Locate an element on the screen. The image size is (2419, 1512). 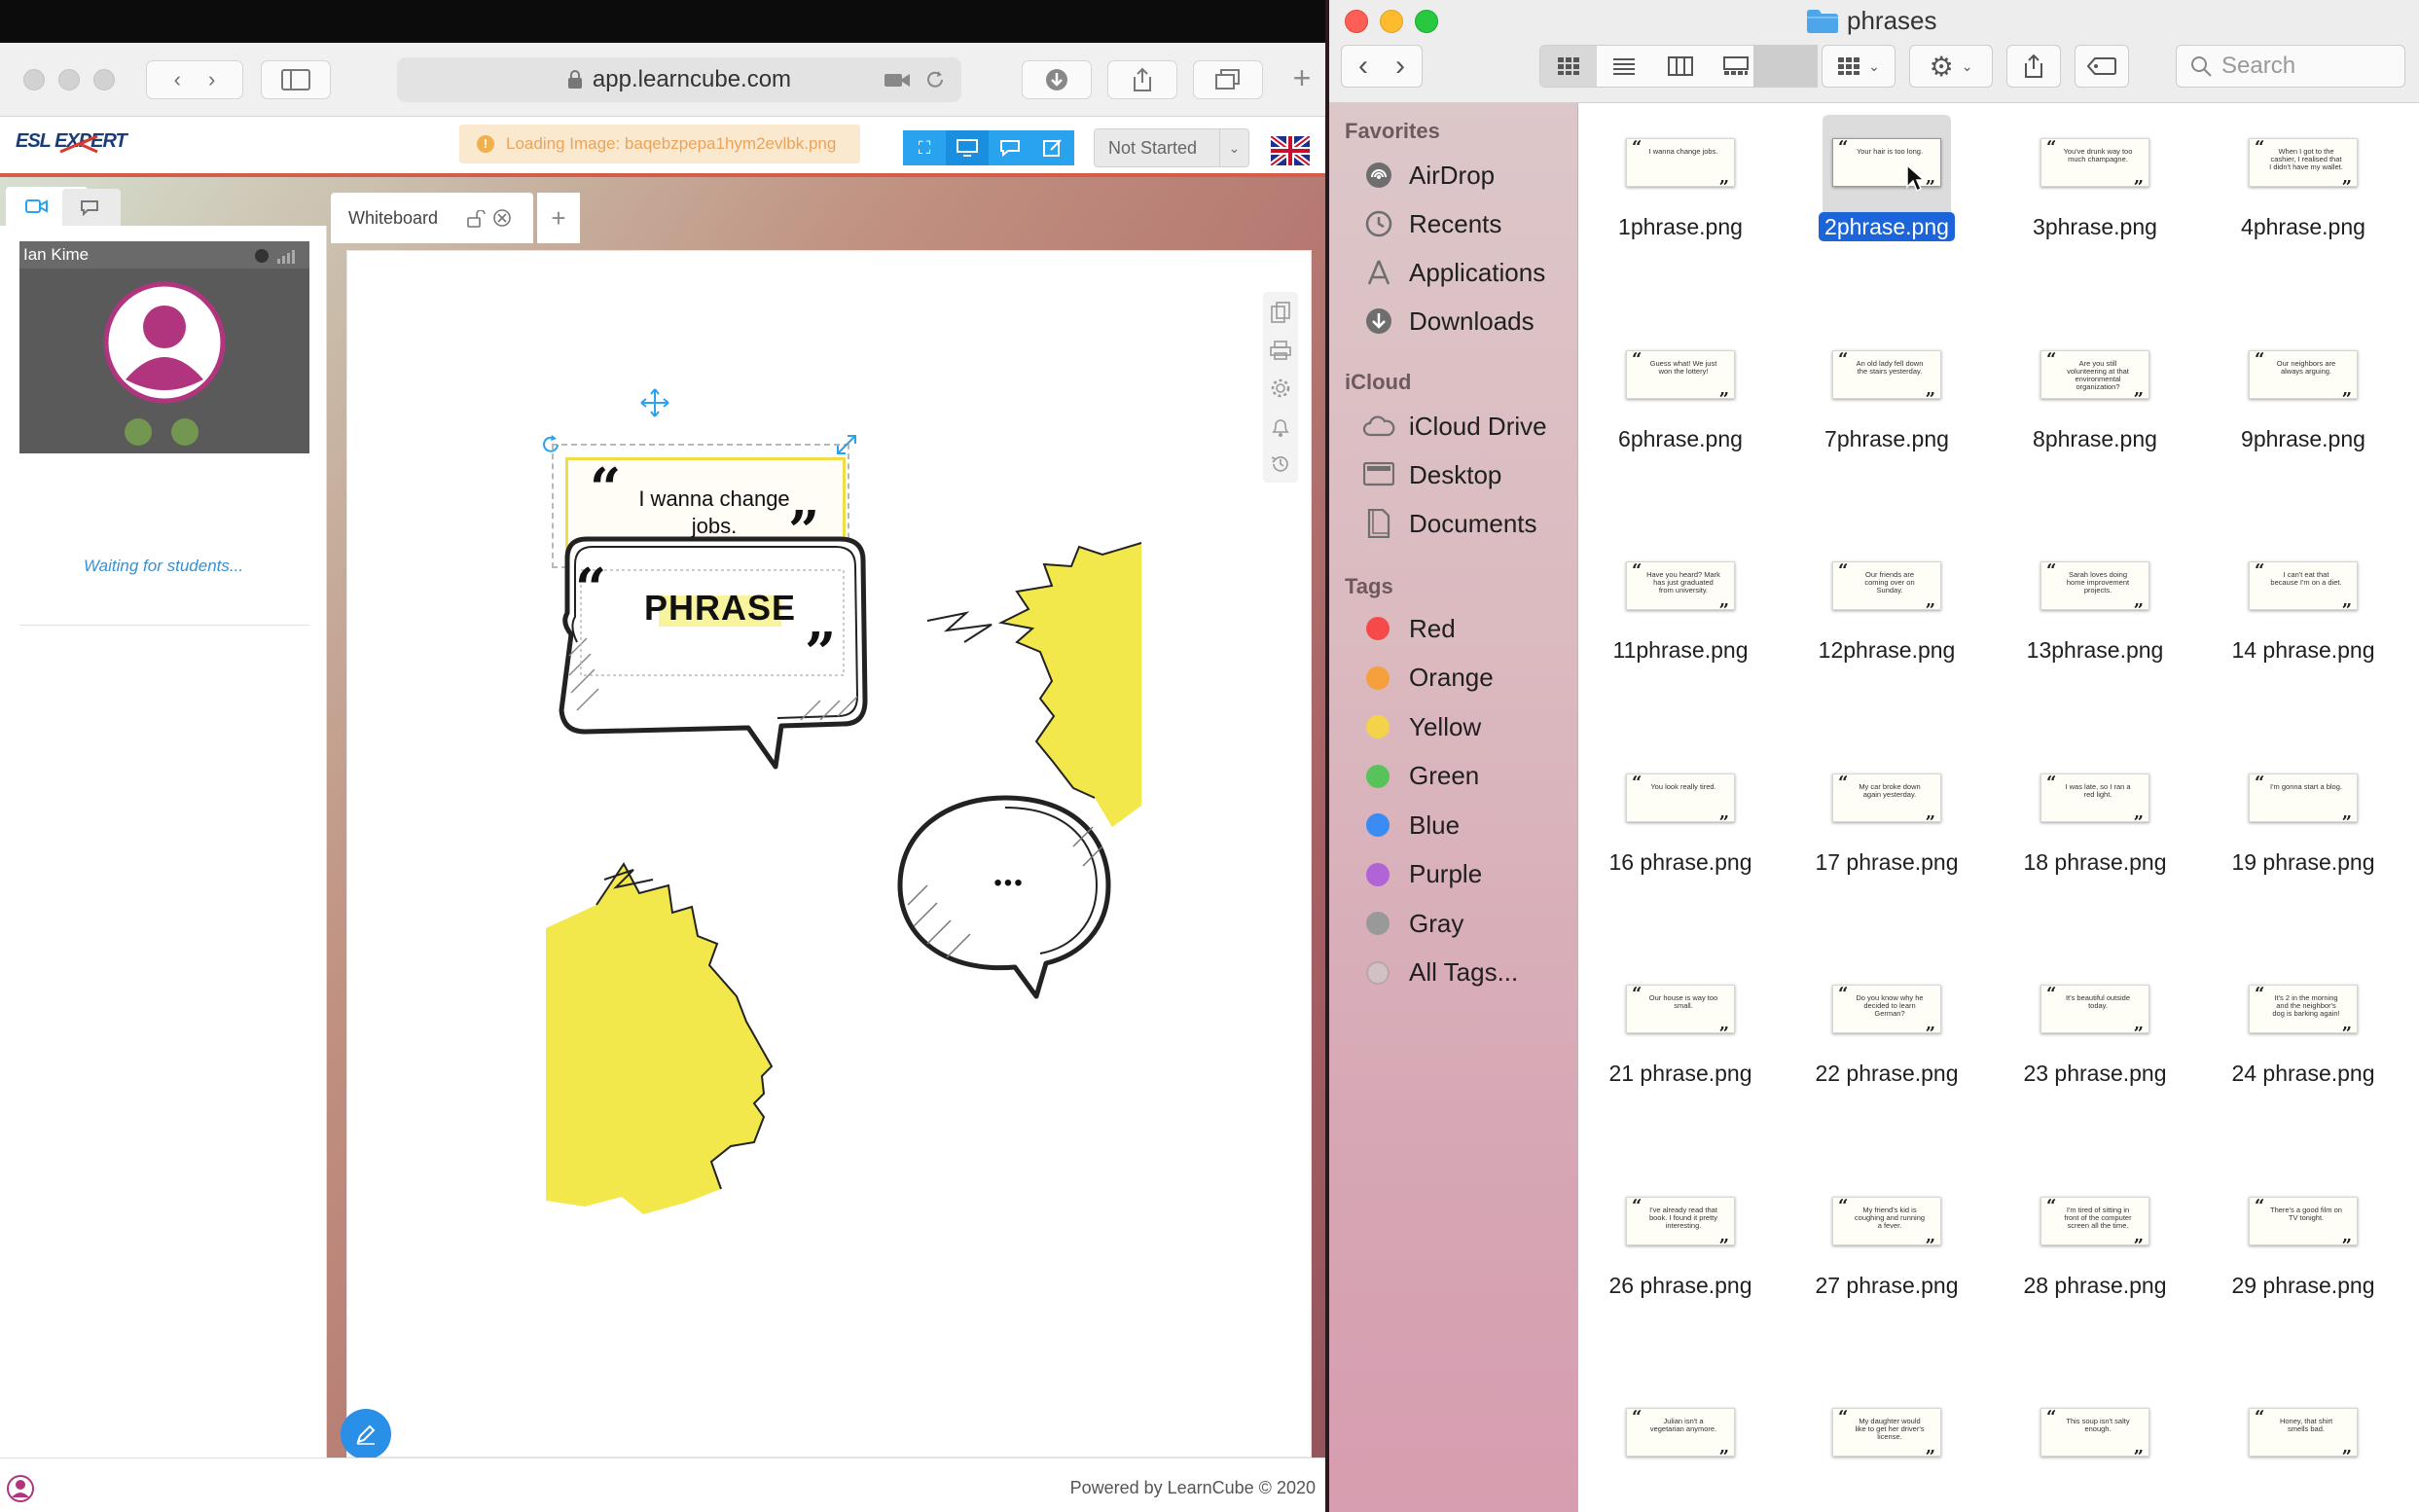
file-item: “ Honey, that shirt smells bad. ” is located at coordinates (2303, 1446).